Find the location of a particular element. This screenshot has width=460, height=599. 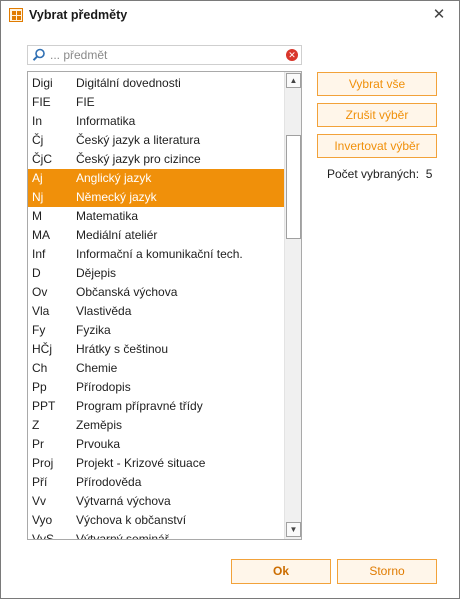

list-item: Proj Projekt - Krizové situace is located at coordinates (156, 463).